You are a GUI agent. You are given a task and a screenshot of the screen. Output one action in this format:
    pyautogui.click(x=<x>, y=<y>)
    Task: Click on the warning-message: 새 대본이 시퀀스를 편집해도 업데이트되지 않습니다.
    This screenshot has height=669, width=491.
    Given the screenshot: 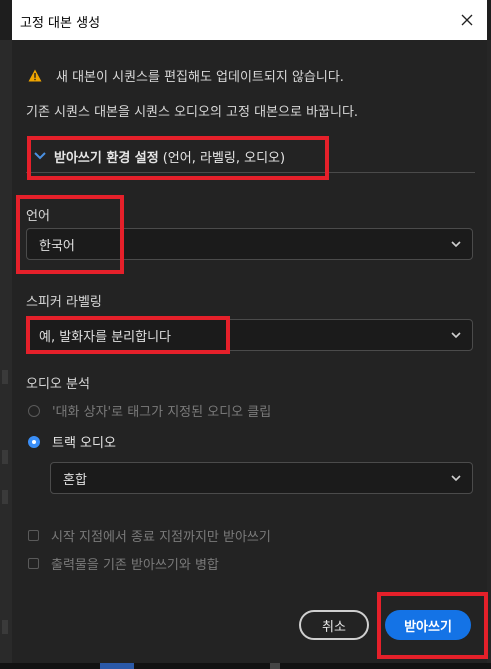 What is the action you would take?
    pyautogui.click(x=186, y=75)
    